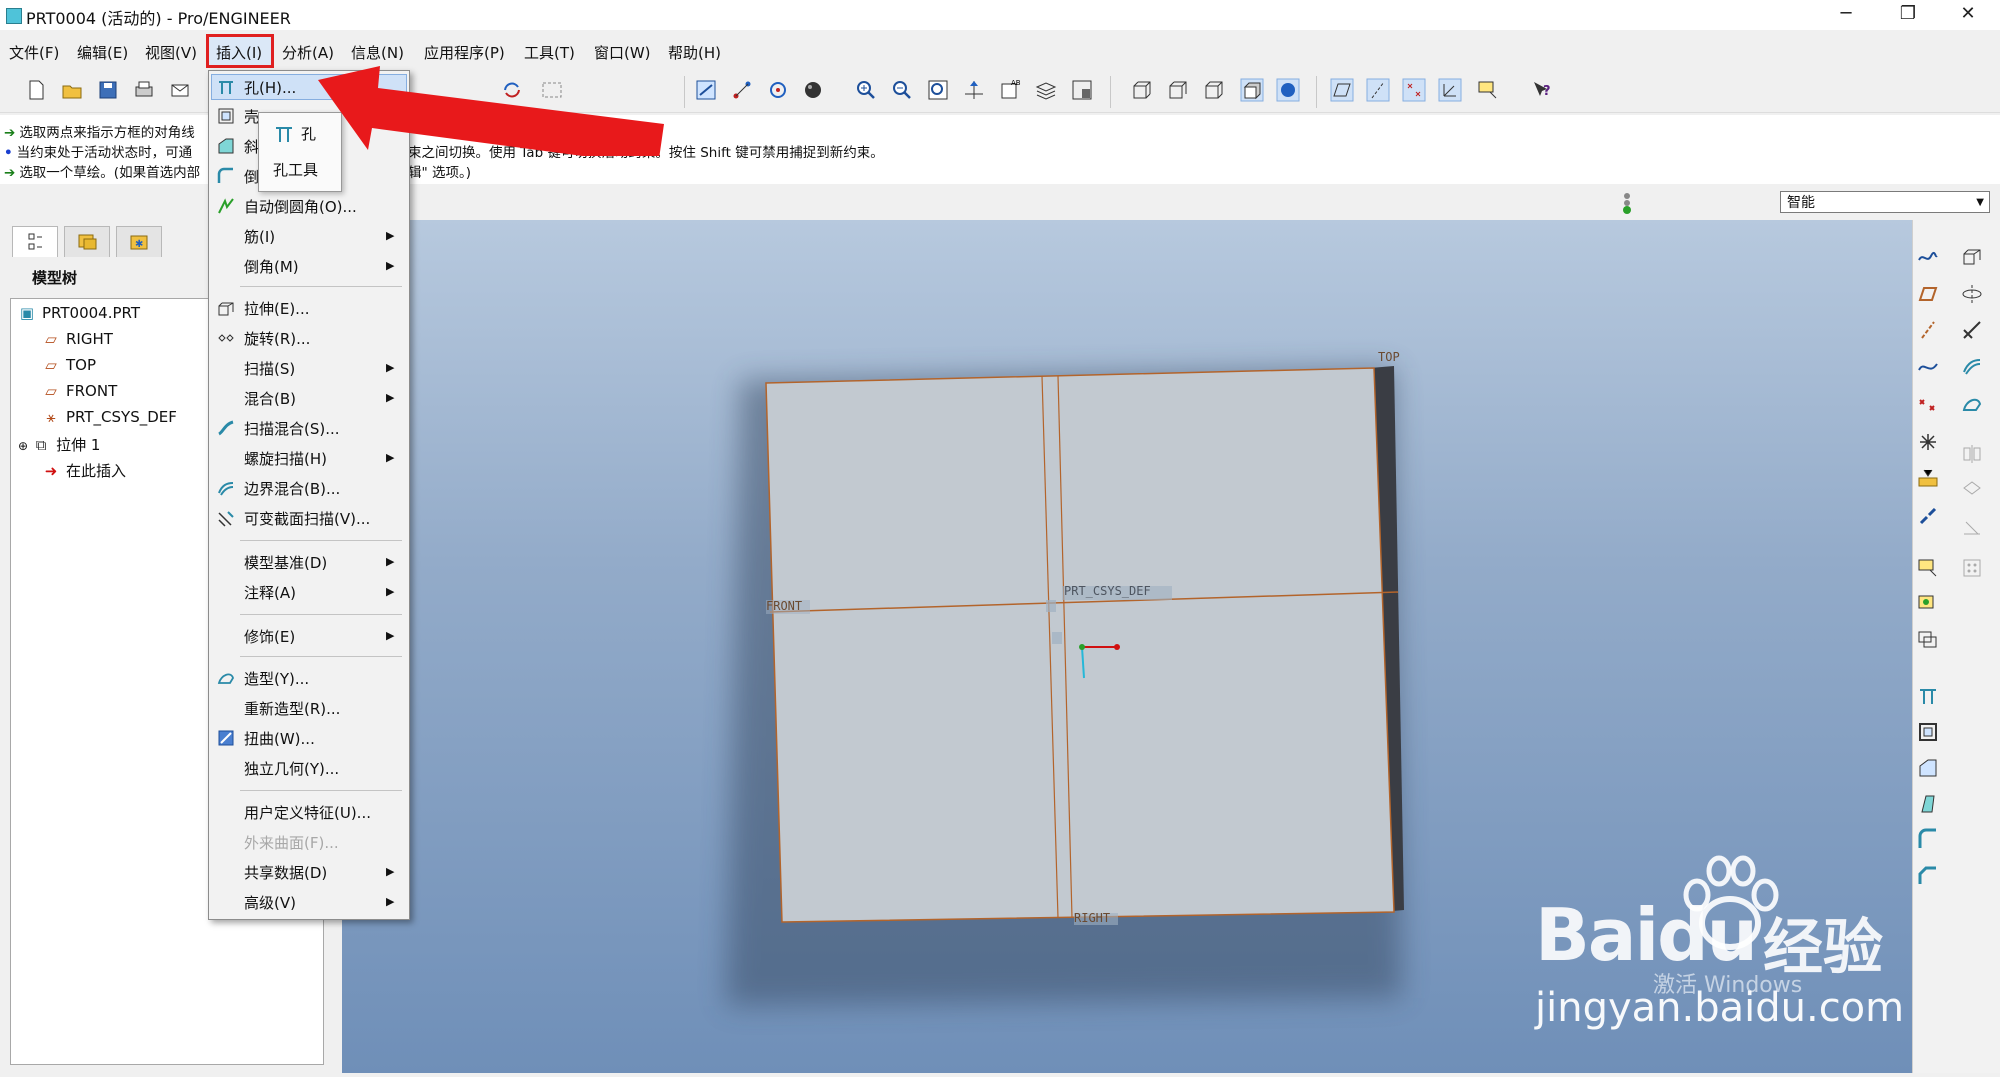 The height and width of the screenshot is (1077, 2000). Describe the element at coordinates (1082, 90) in the screenshot. I see `view-manager-icon` at that location.